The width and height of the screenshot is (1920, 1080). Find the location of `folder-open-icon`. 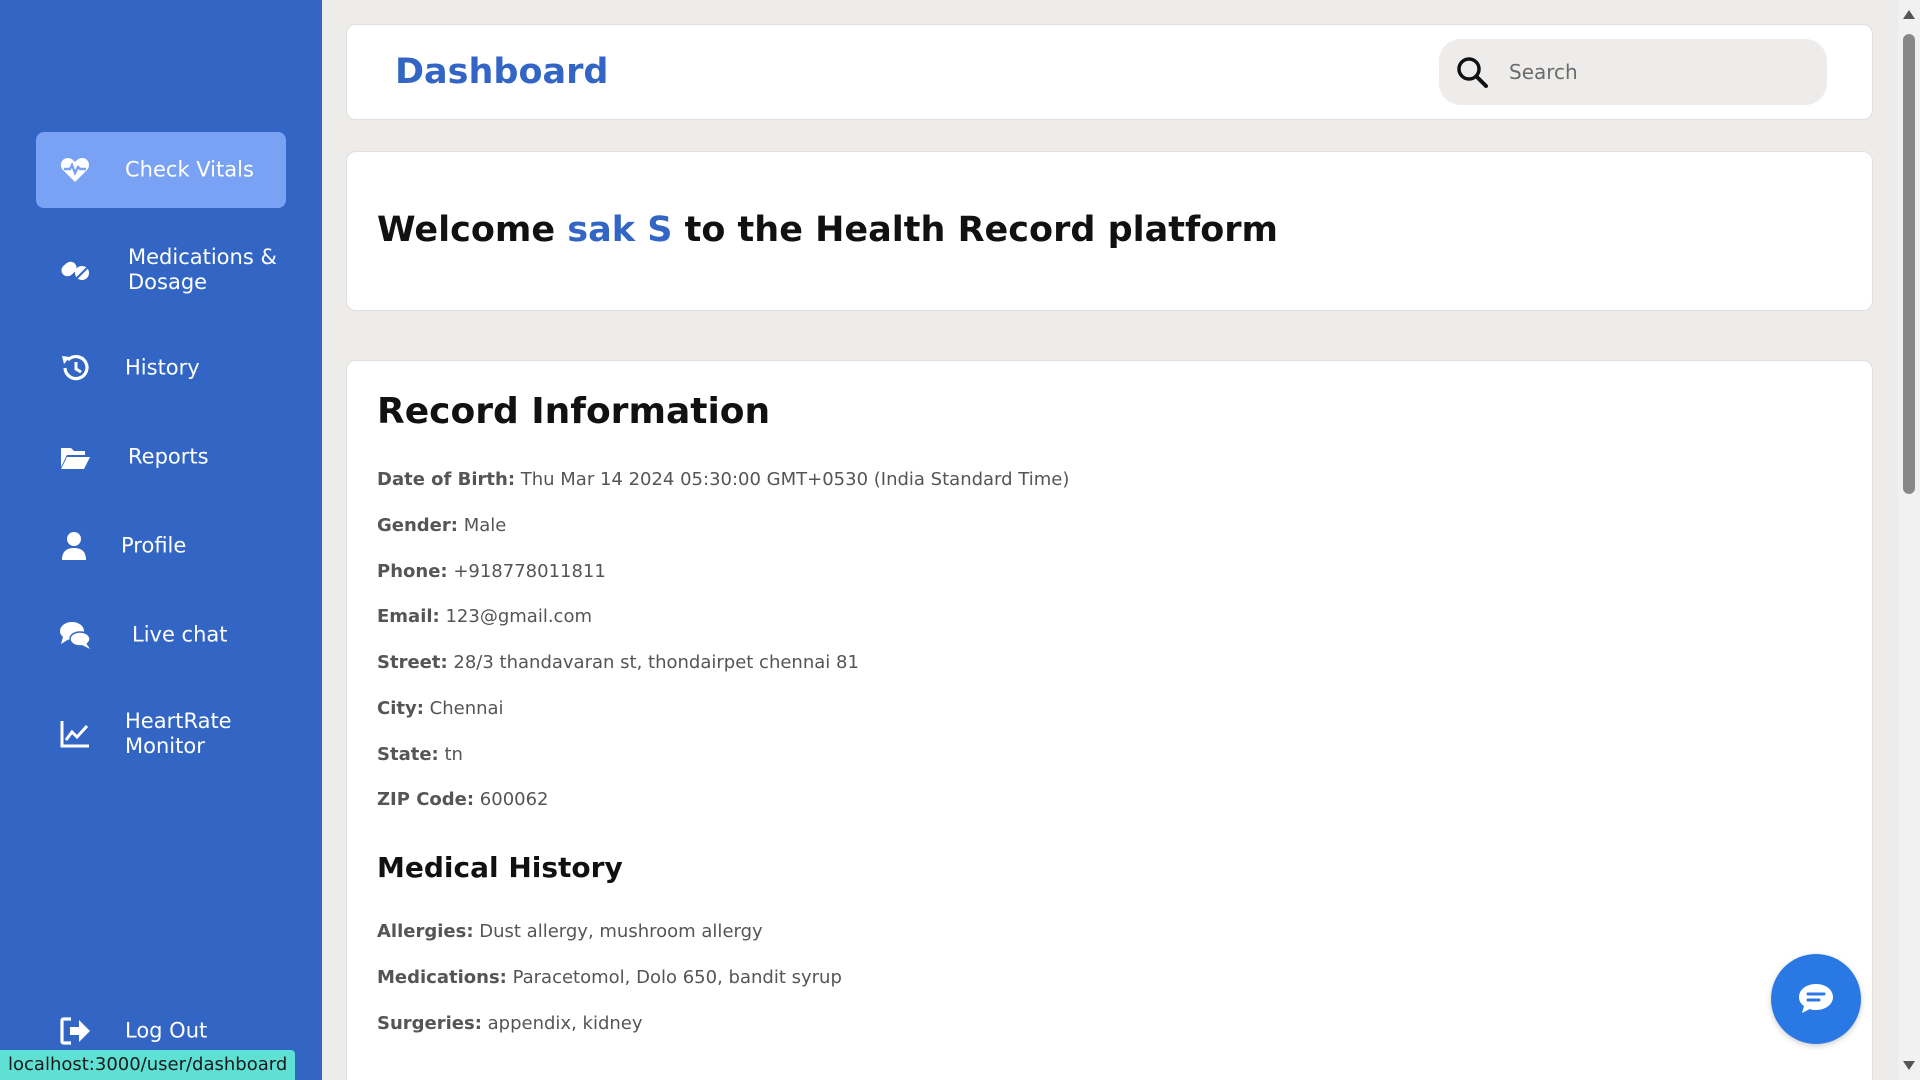

folder-open-icon is located at coordinates (75, 457).